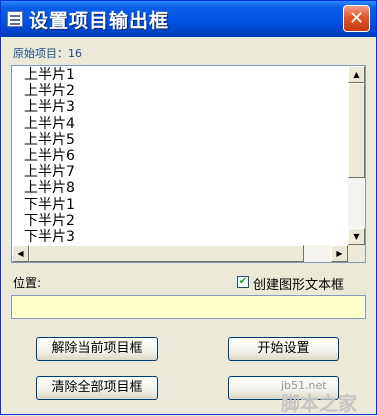 The height and width of the screenshot is (416, 377). Describe the element at coordinates (20, 253) in the screenshot. I see `scroll-left-icon: ◀` at that location.